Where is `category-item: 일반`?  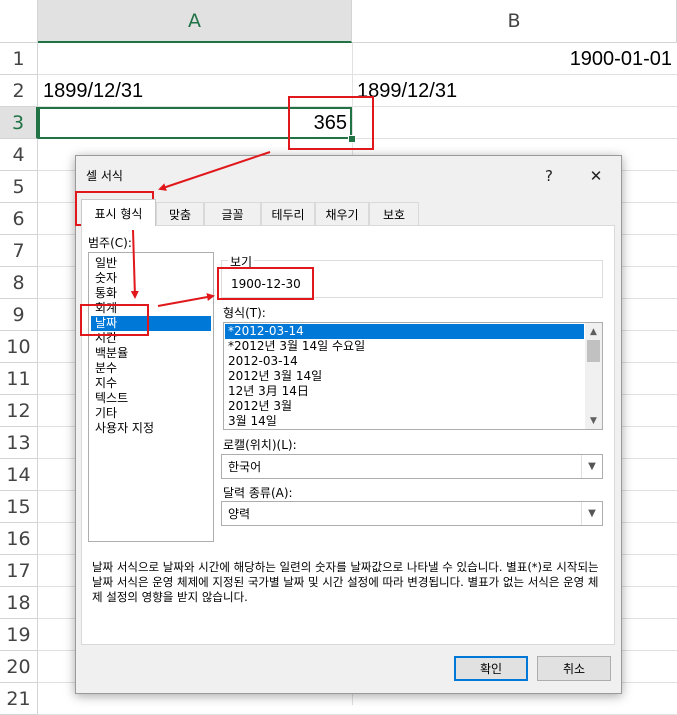
category-item: 일반 is located at coordinates (151, 263).